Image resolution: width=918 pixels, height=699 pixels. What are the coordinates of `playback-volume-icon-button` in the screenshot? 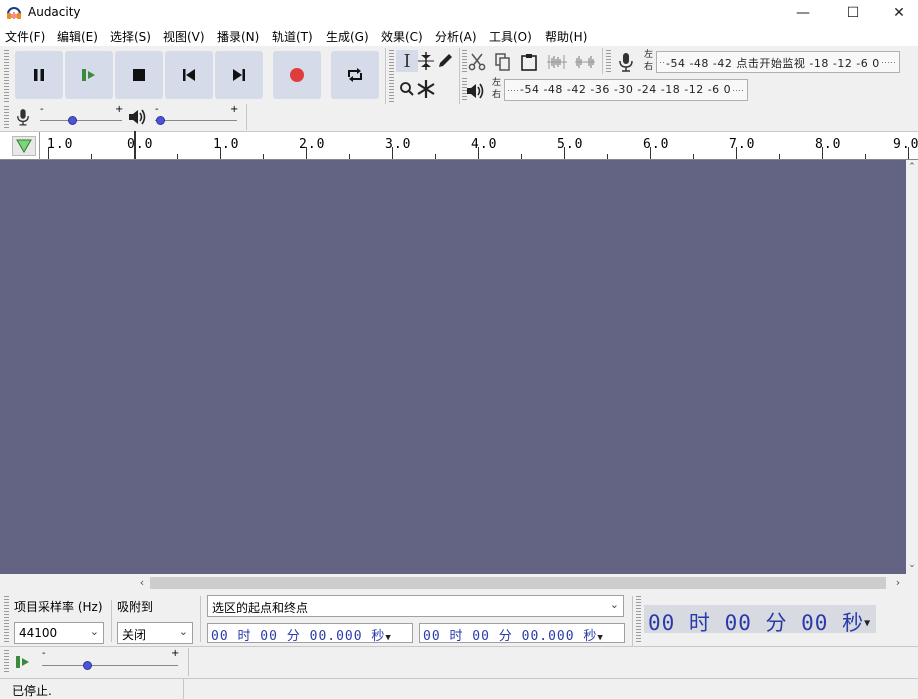 It's located at (137, 117).